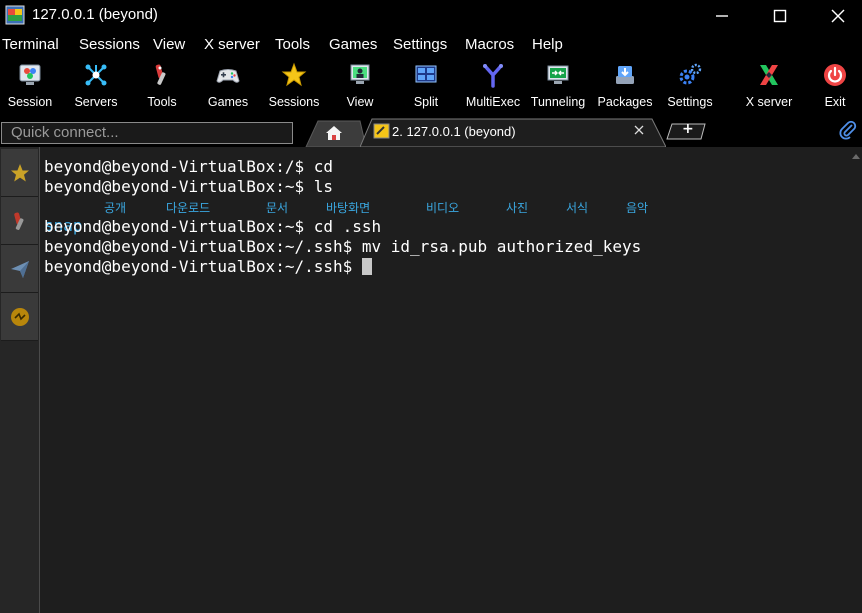  I want to click on send-icon, so click(19, 269).